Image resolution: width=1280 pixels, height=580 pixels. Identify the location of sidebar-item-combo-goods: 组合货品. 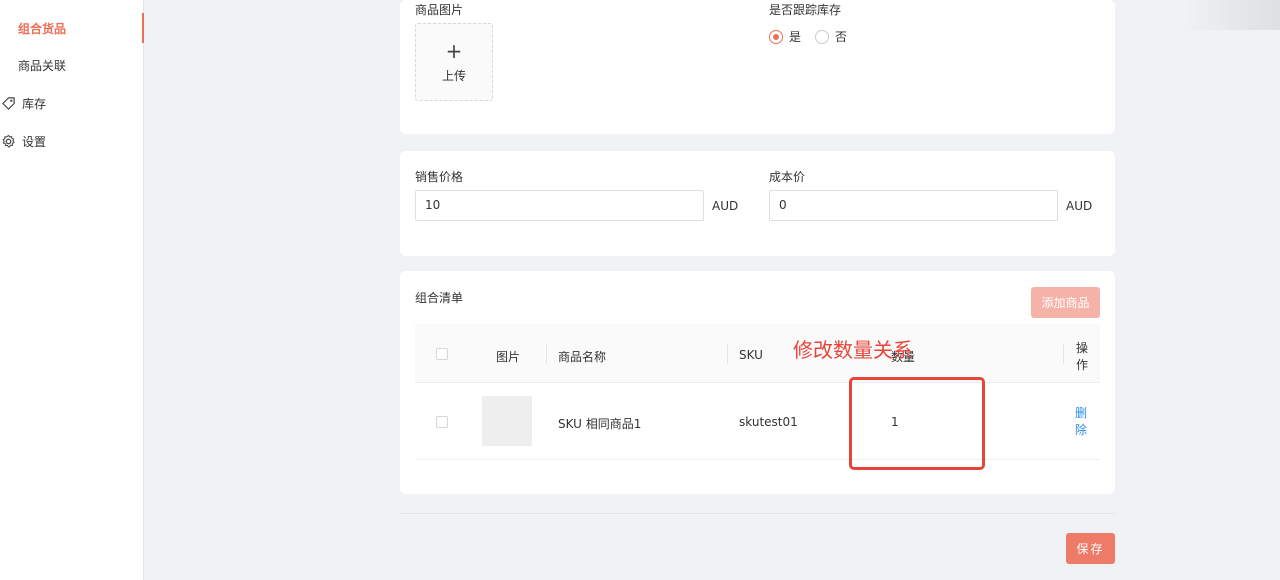
(72, 28).